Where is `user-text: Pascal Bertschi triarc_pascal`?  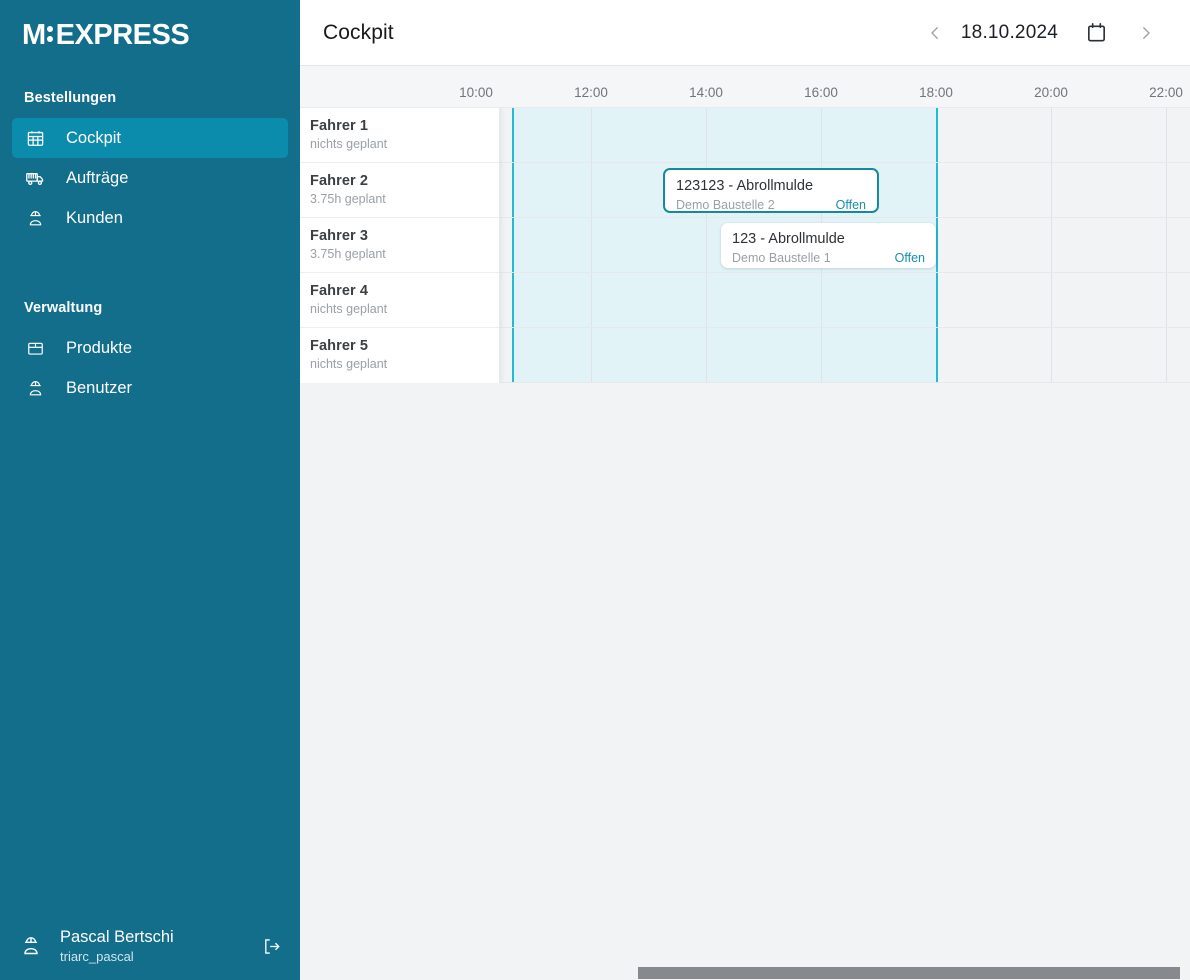 user-text: Pascal Bertschi triarc_pascal is located at coordinates (159, 946).